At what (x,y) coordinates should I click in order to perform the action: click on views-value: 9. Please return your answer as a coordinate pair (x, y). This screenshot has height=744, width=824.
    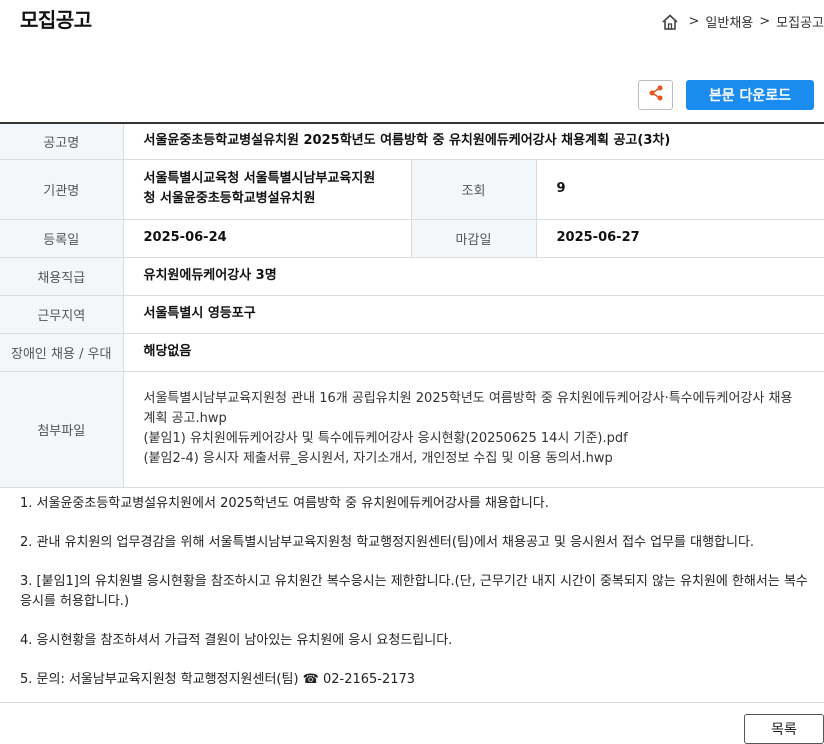
    Looking at the image, I should click on (680, 189).